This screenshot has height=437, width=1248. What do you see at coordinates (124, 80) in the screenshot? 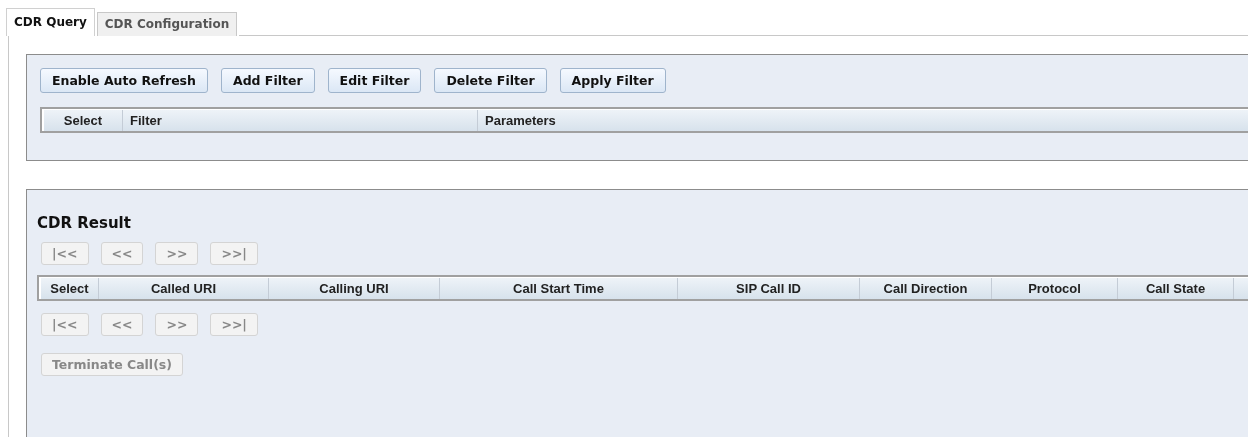
I see `toolbar-button: Enable Auto Refresh` at bounding box center [124, 80].